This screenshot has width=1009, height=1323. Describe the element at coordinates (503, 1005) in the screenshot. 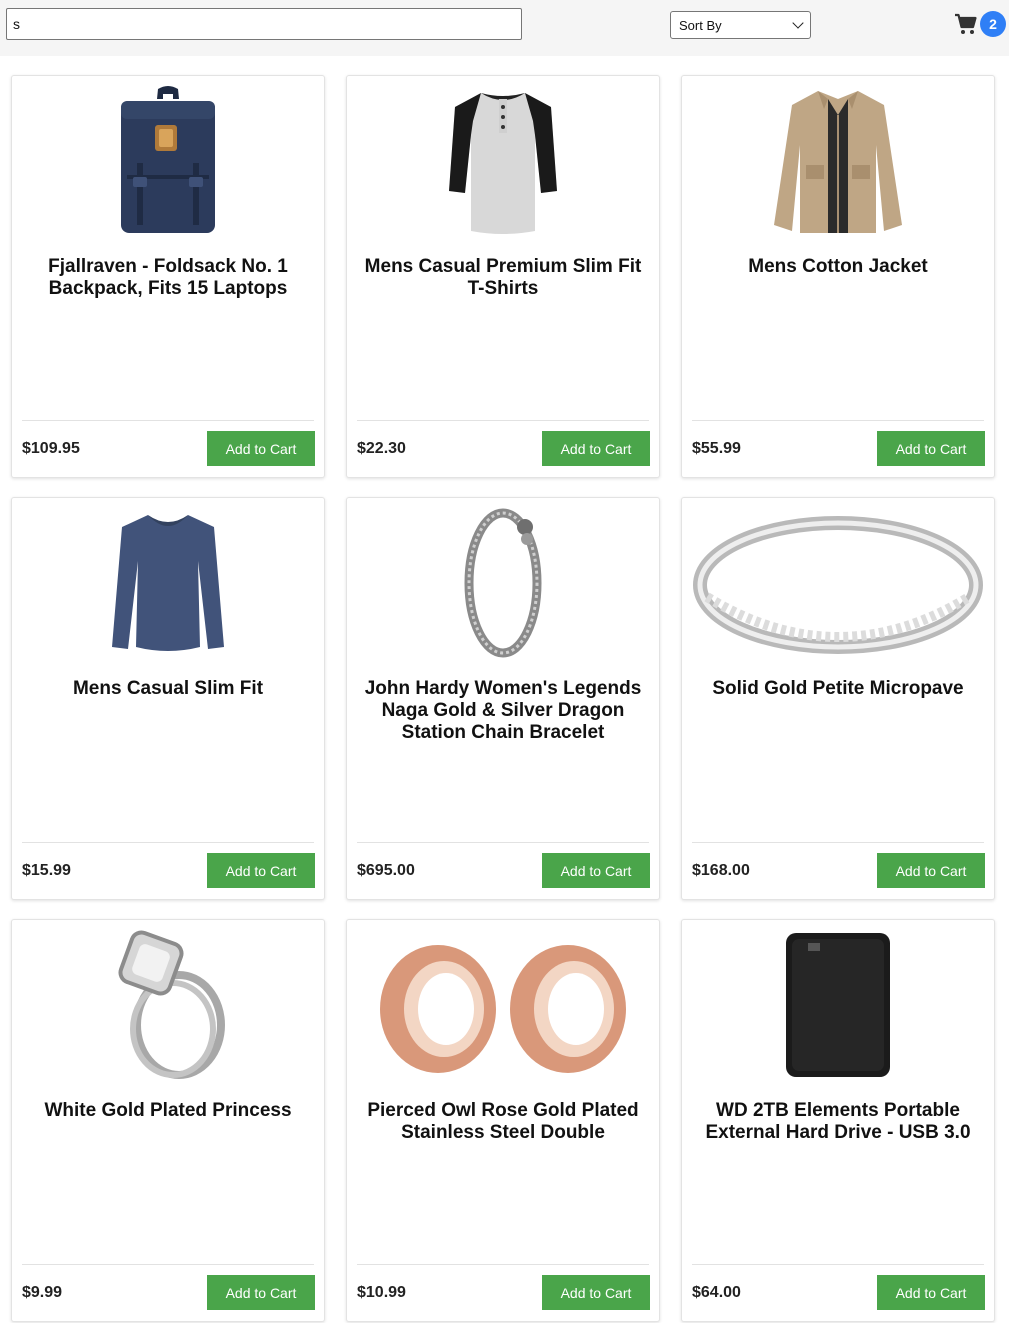

I see `ear-plugs-image` at that location.